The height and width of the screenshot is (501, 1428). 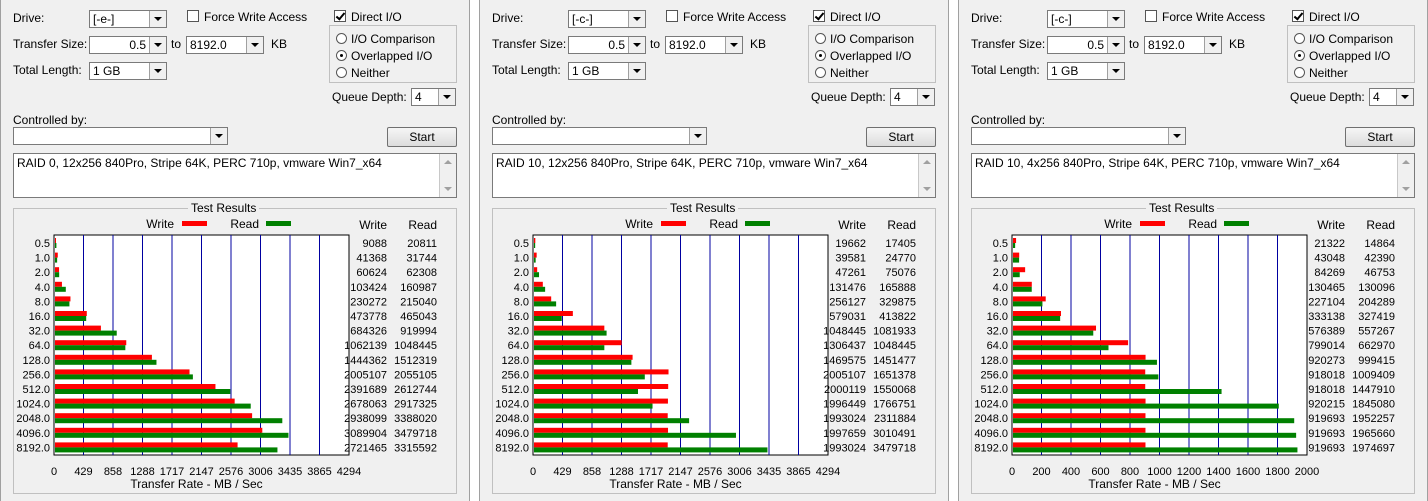 What do you see at coordinates (365, 448) in the screenshot?
I see `write-value: 2721465` at bounding box center [365, 448].